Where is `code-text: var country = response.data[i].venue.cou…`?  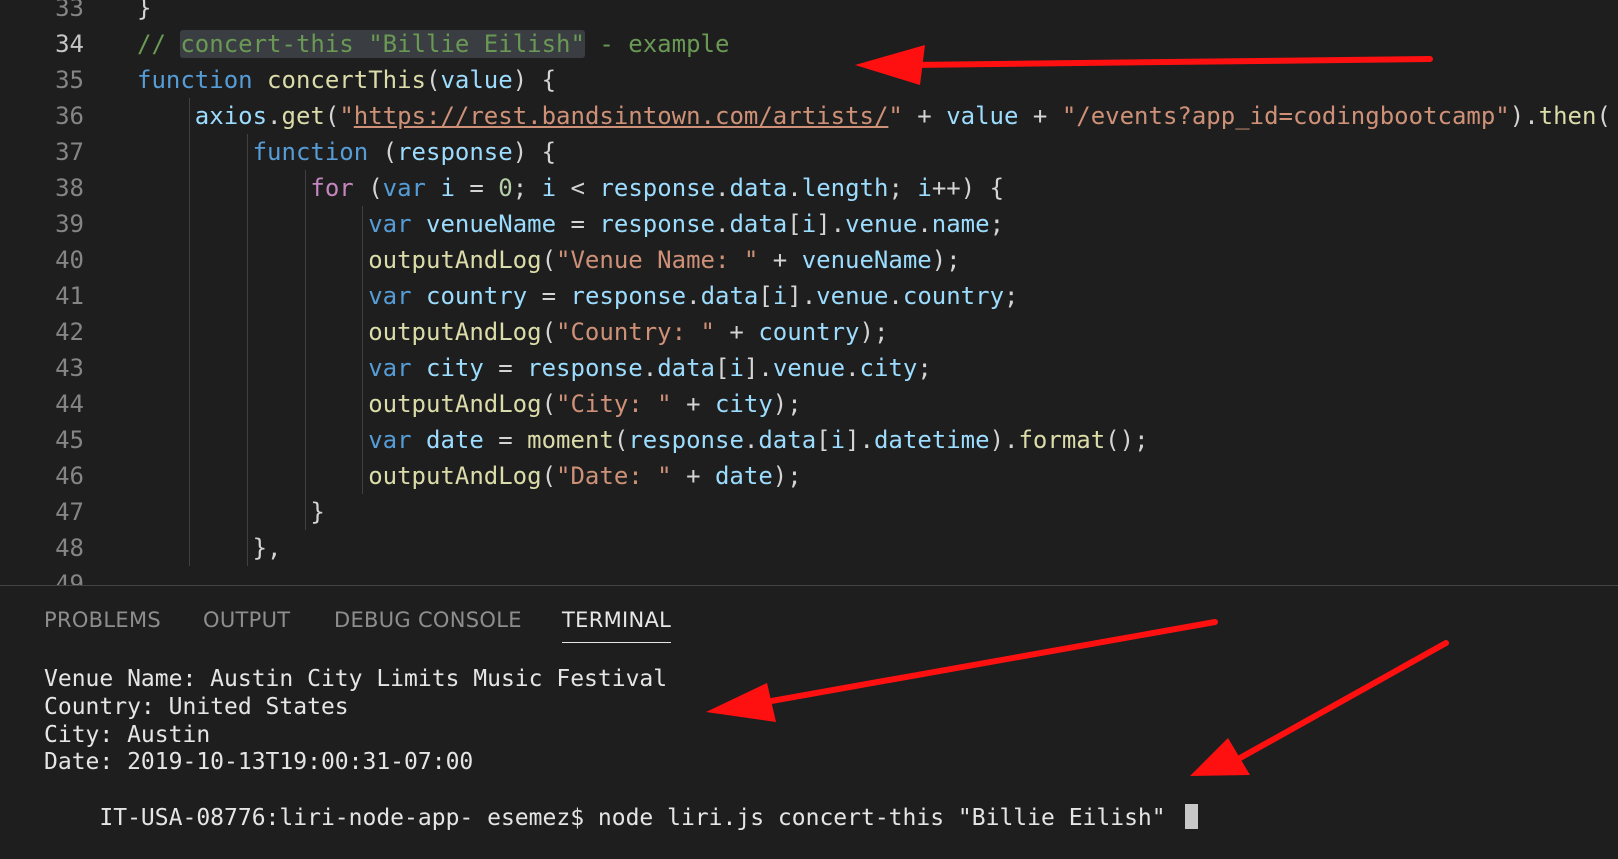 code-text: var country = response.data[i].venue.cou… is located at coordinates (693, 296).